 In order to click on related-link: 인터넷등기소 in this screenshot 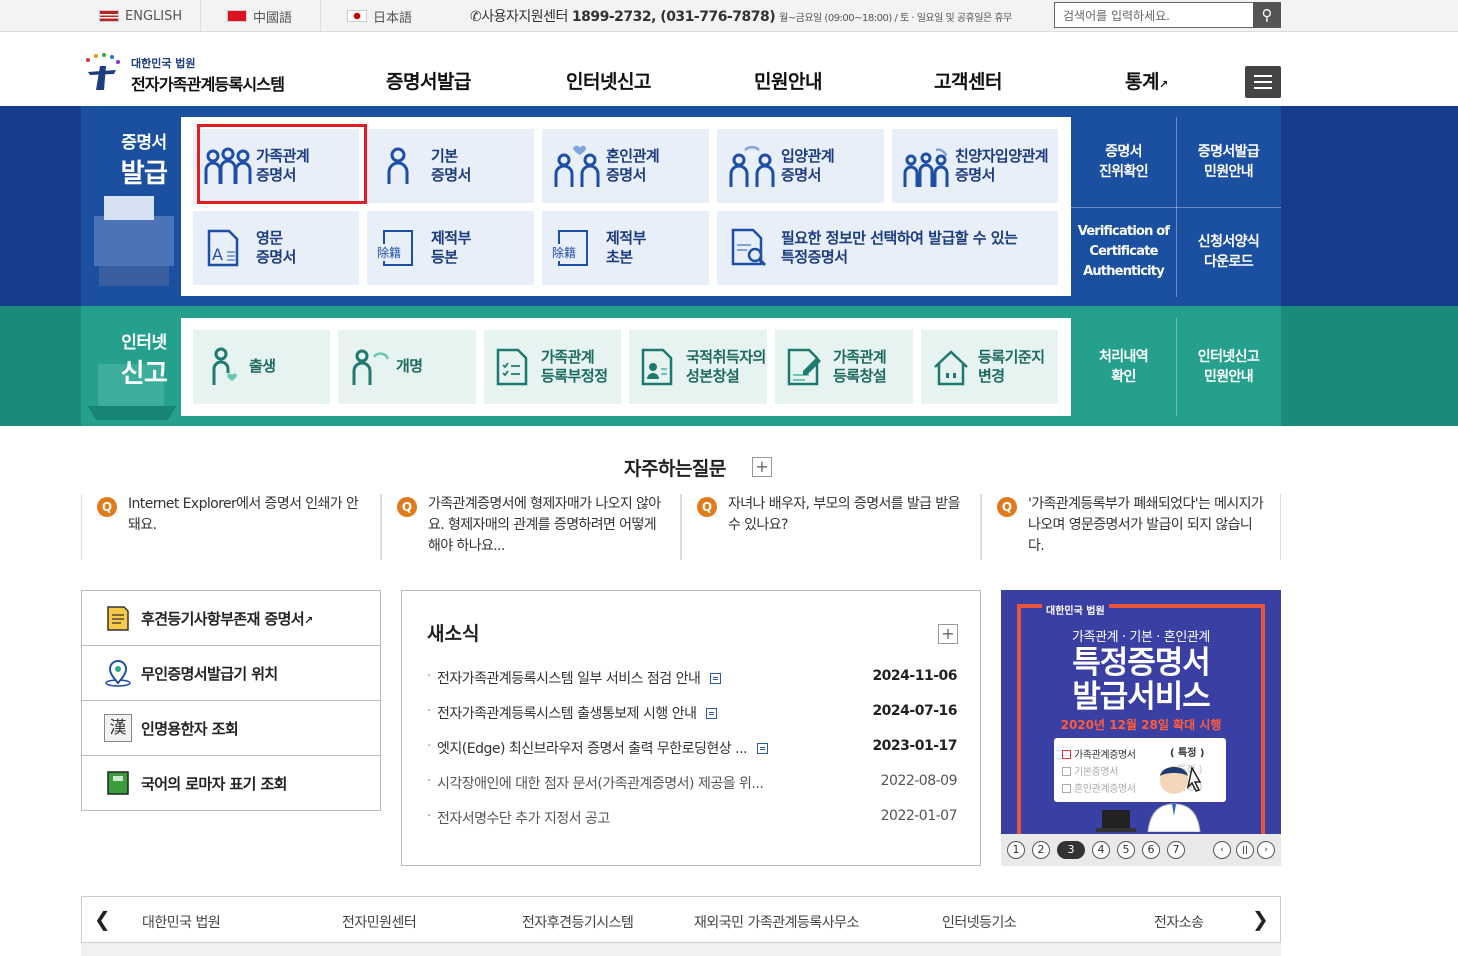, I will do `click(979, 922)`.